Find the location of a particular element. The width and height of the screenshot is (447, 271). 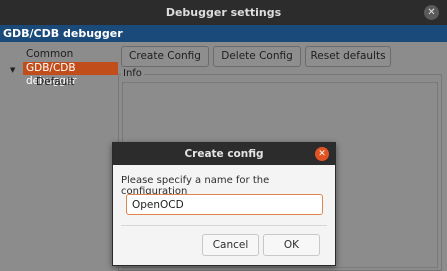

window-titlebar: Debugger settings ✕ is located at coordinates (223, 12).